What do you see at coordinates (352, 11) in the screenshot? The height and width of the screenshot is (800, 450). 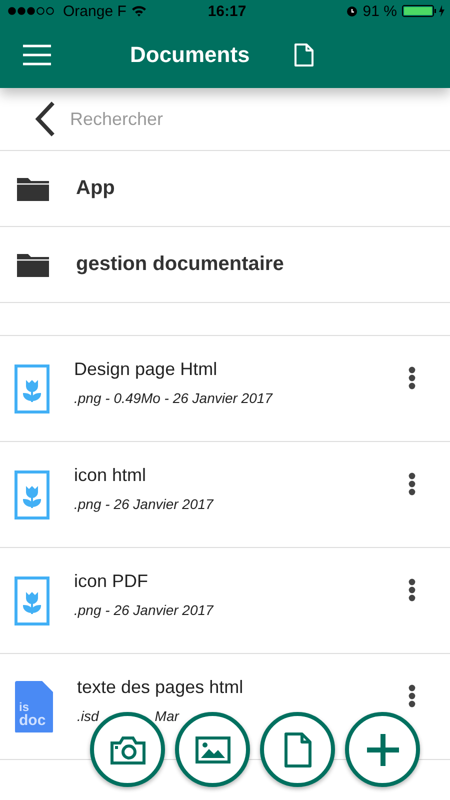 I see `alarm-icon` at bounding box center [352, 11].